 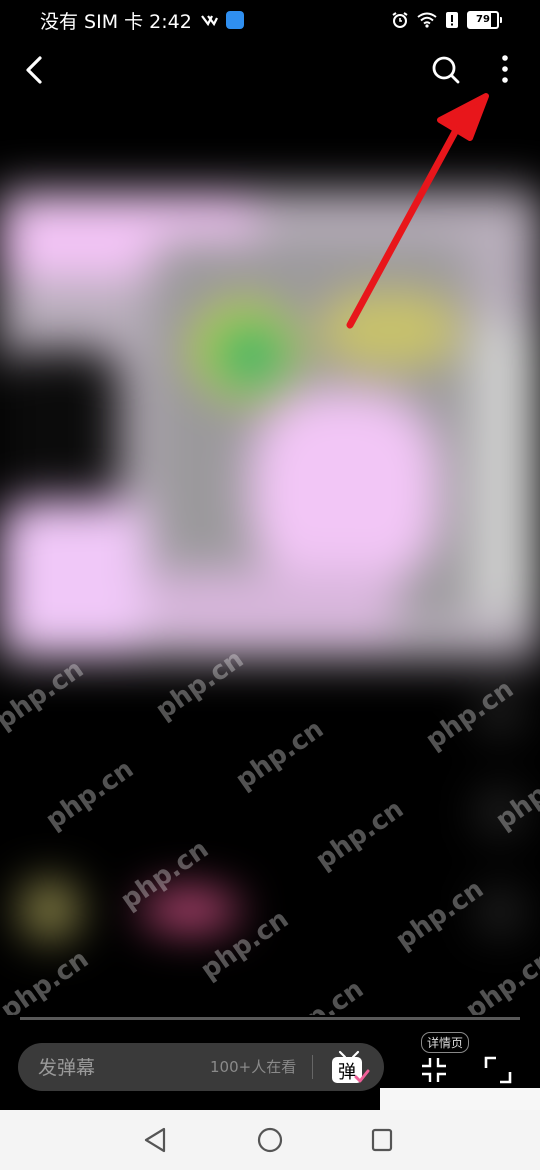 I want to click on nav-back-icon, so click(x=155, y=1140).